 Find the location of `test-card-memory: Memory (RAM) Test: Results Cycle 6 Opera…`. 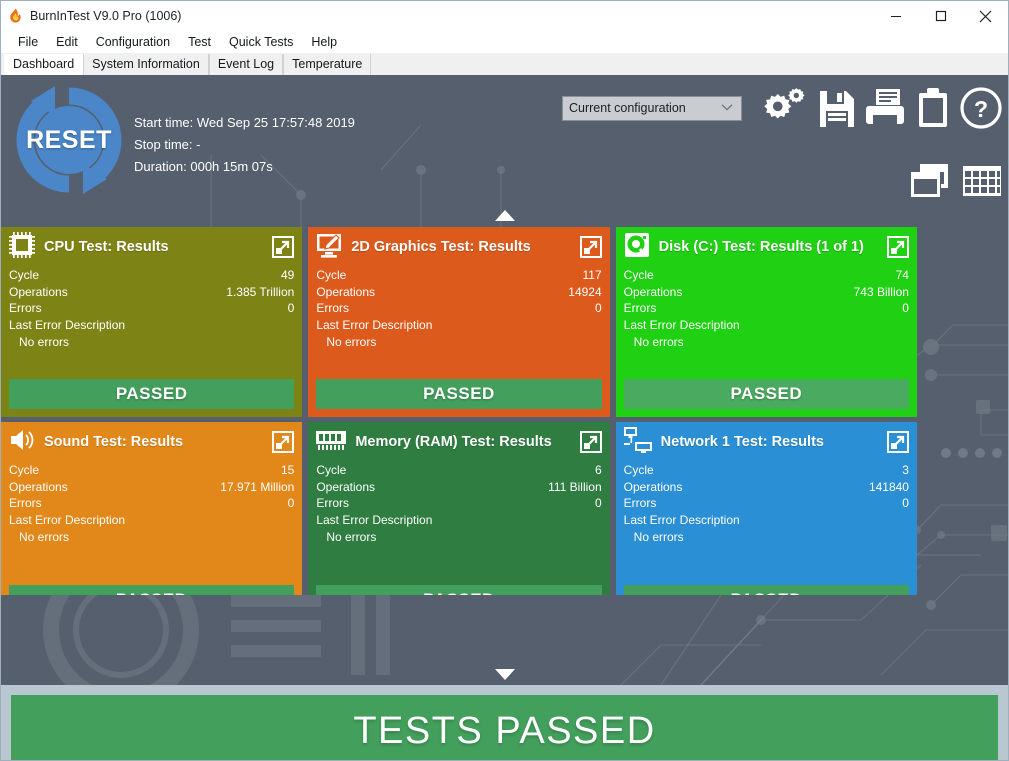

test-card-memory: Memory (RAM) Test: Results Cycle 6 Opera… is located at coordinates (459, 508).